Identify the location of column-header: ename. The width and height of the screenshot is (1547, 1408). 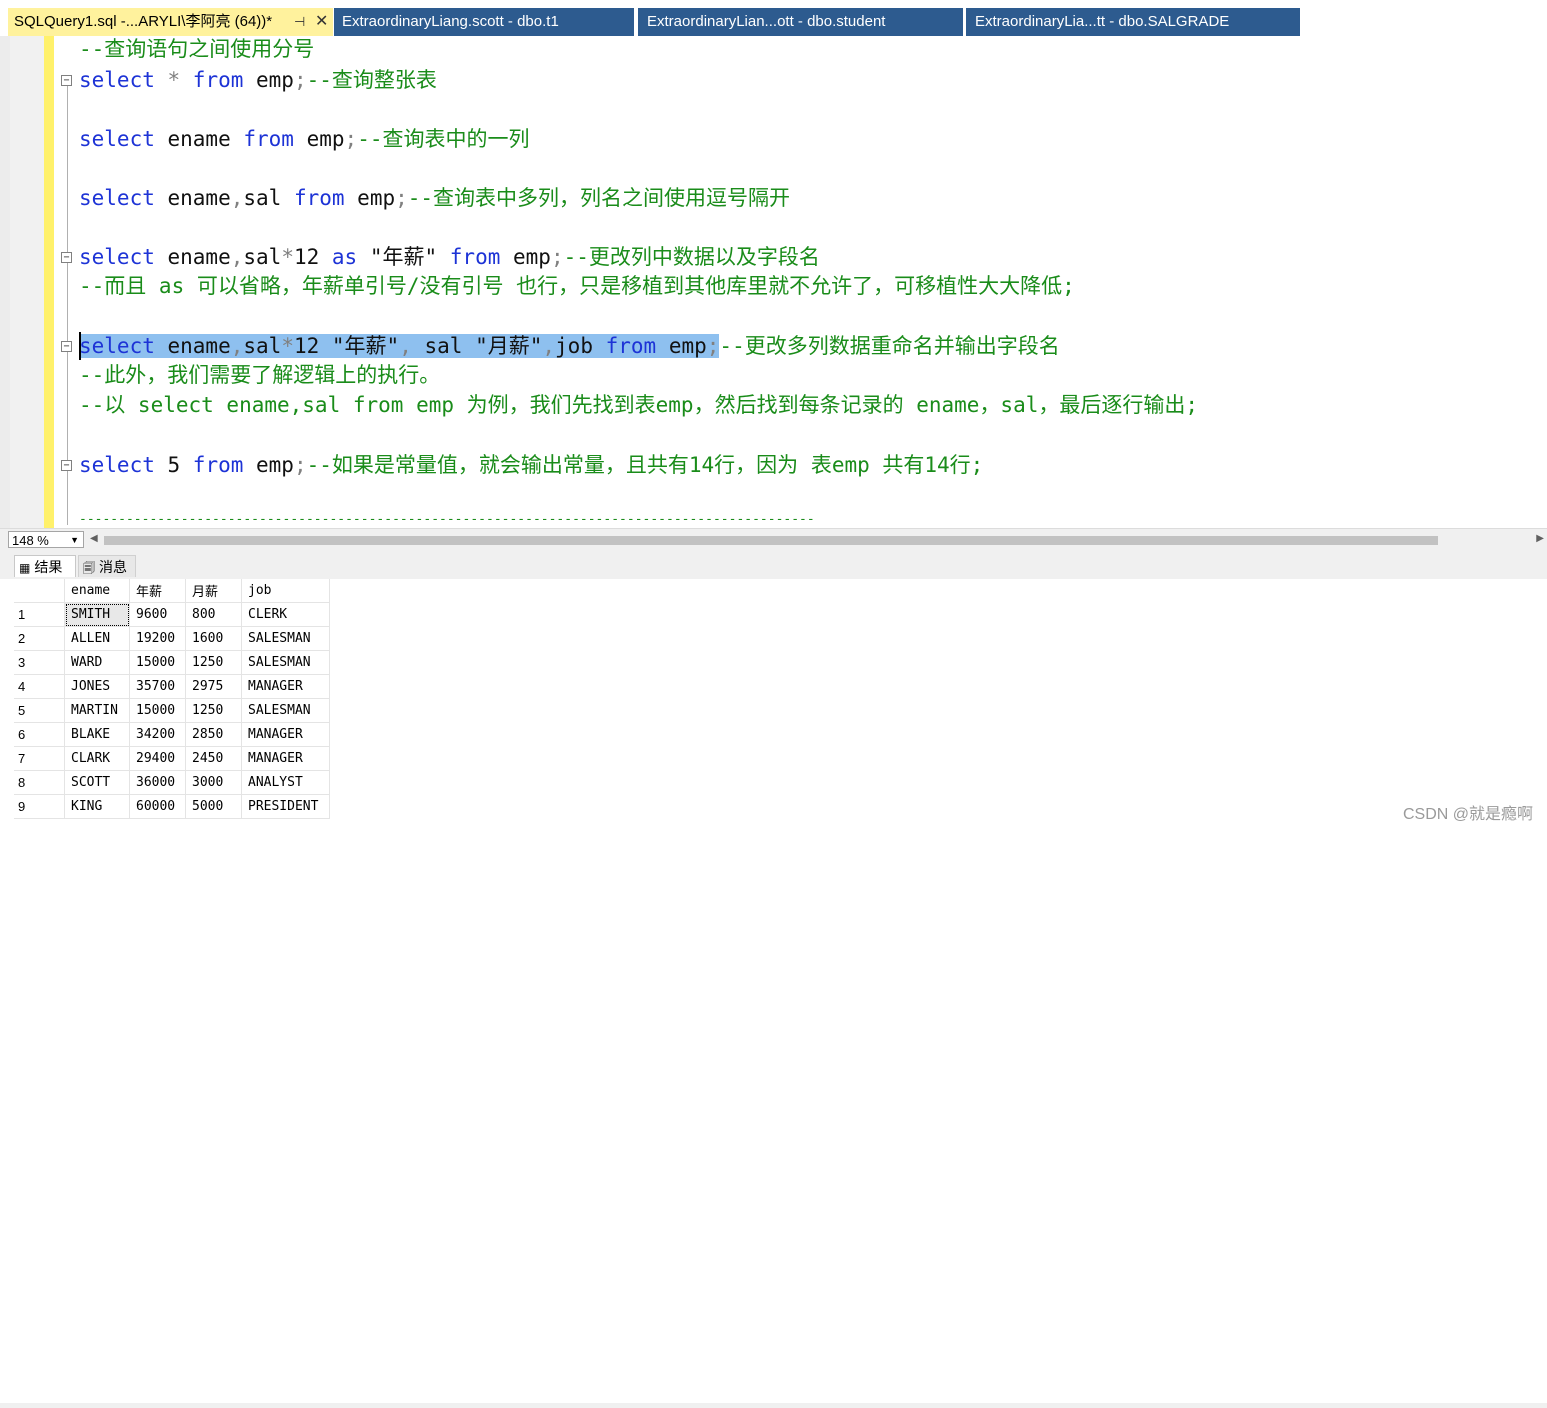
(97, 591).